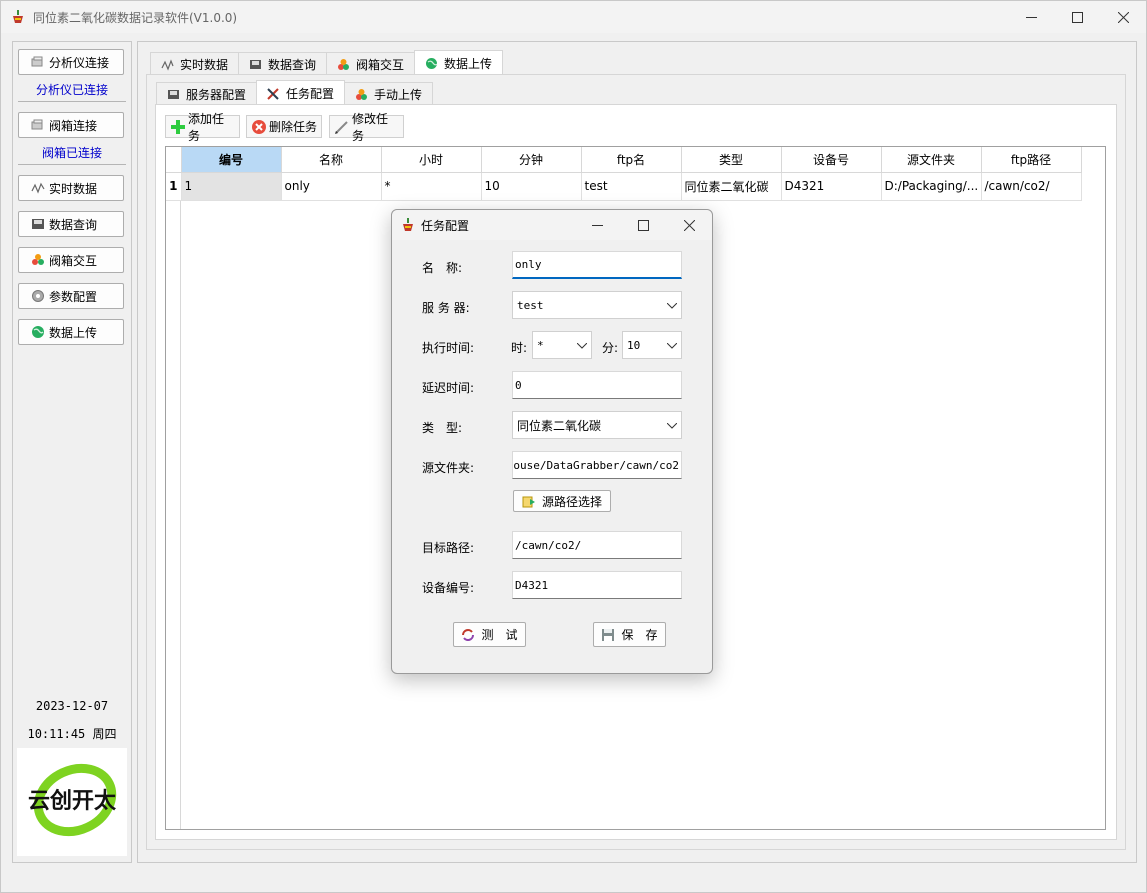 The image size is (1147, 893). Describe the element at coordinates (531, 186) in the screenshot. I see `table-cell: 10` at that location.